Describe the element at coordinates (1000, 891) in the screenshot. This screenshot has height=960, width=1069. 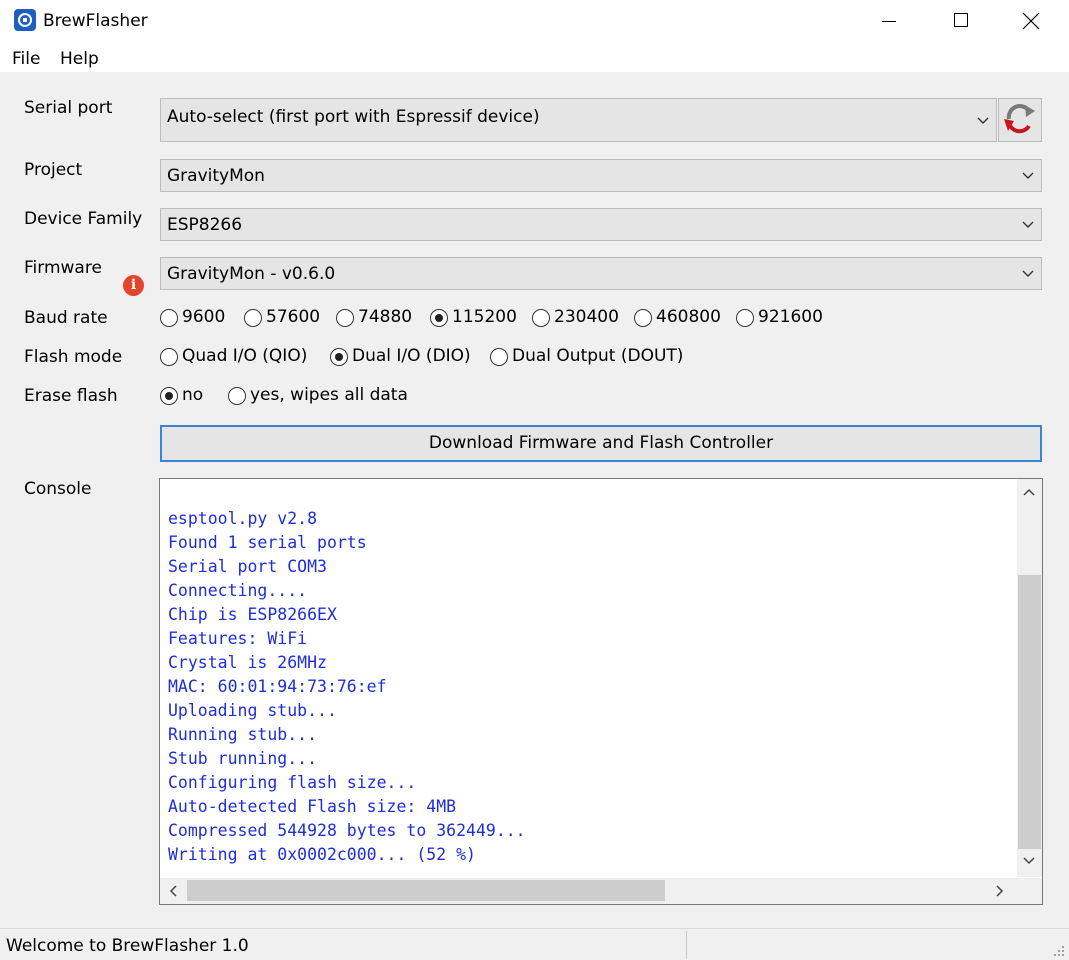
I see `scroll-right-icon` at that location.